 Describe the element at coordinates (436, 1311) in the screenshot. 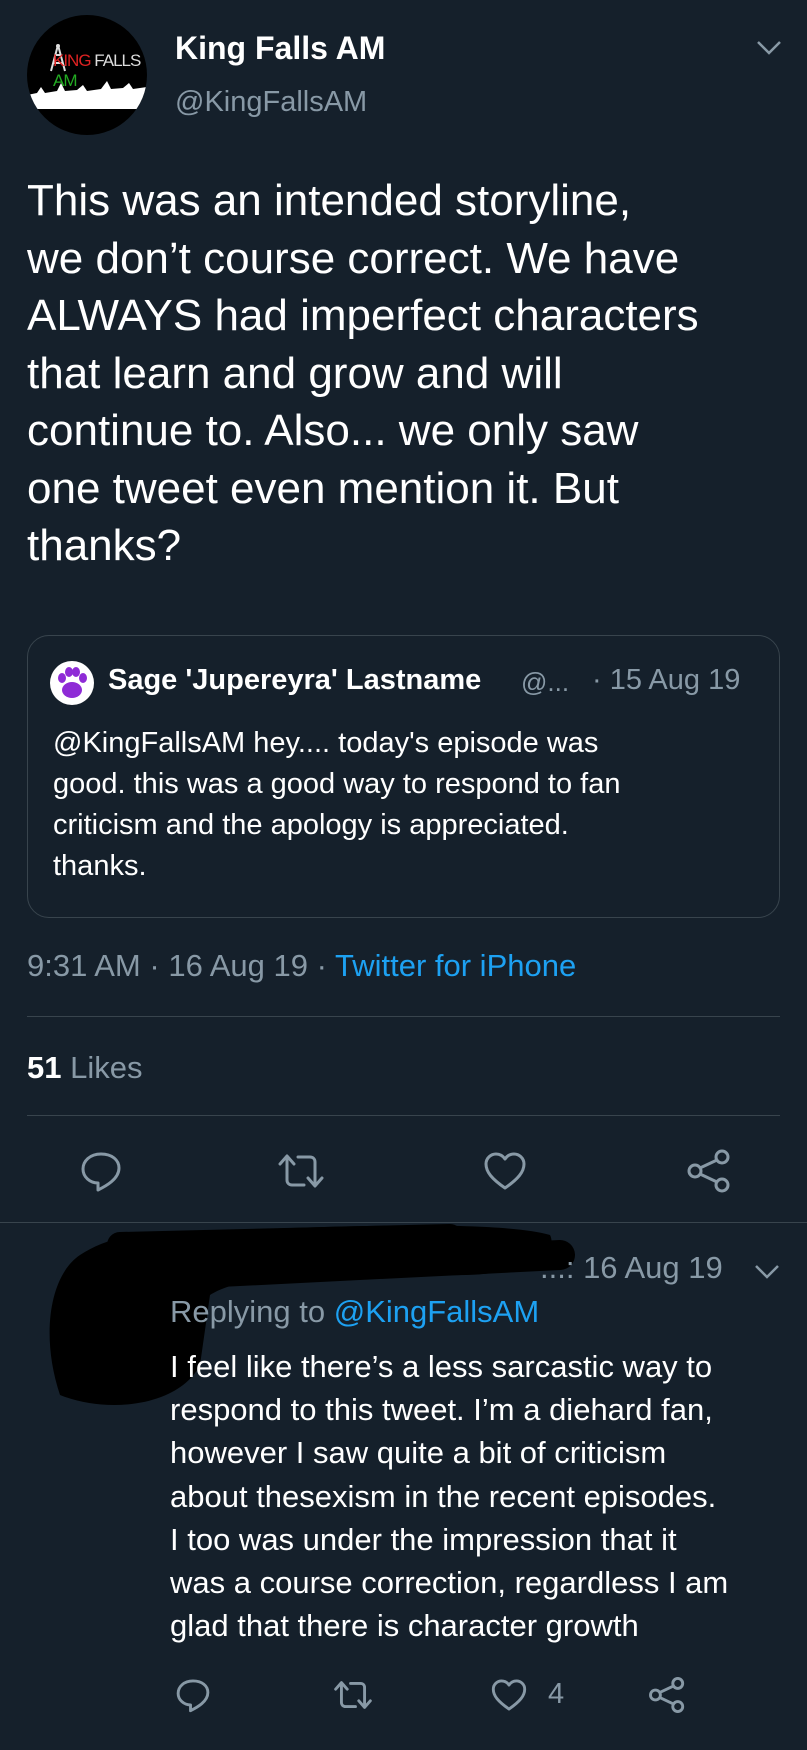

I see `replying-to-handle: @KingFallsAM` at that location.